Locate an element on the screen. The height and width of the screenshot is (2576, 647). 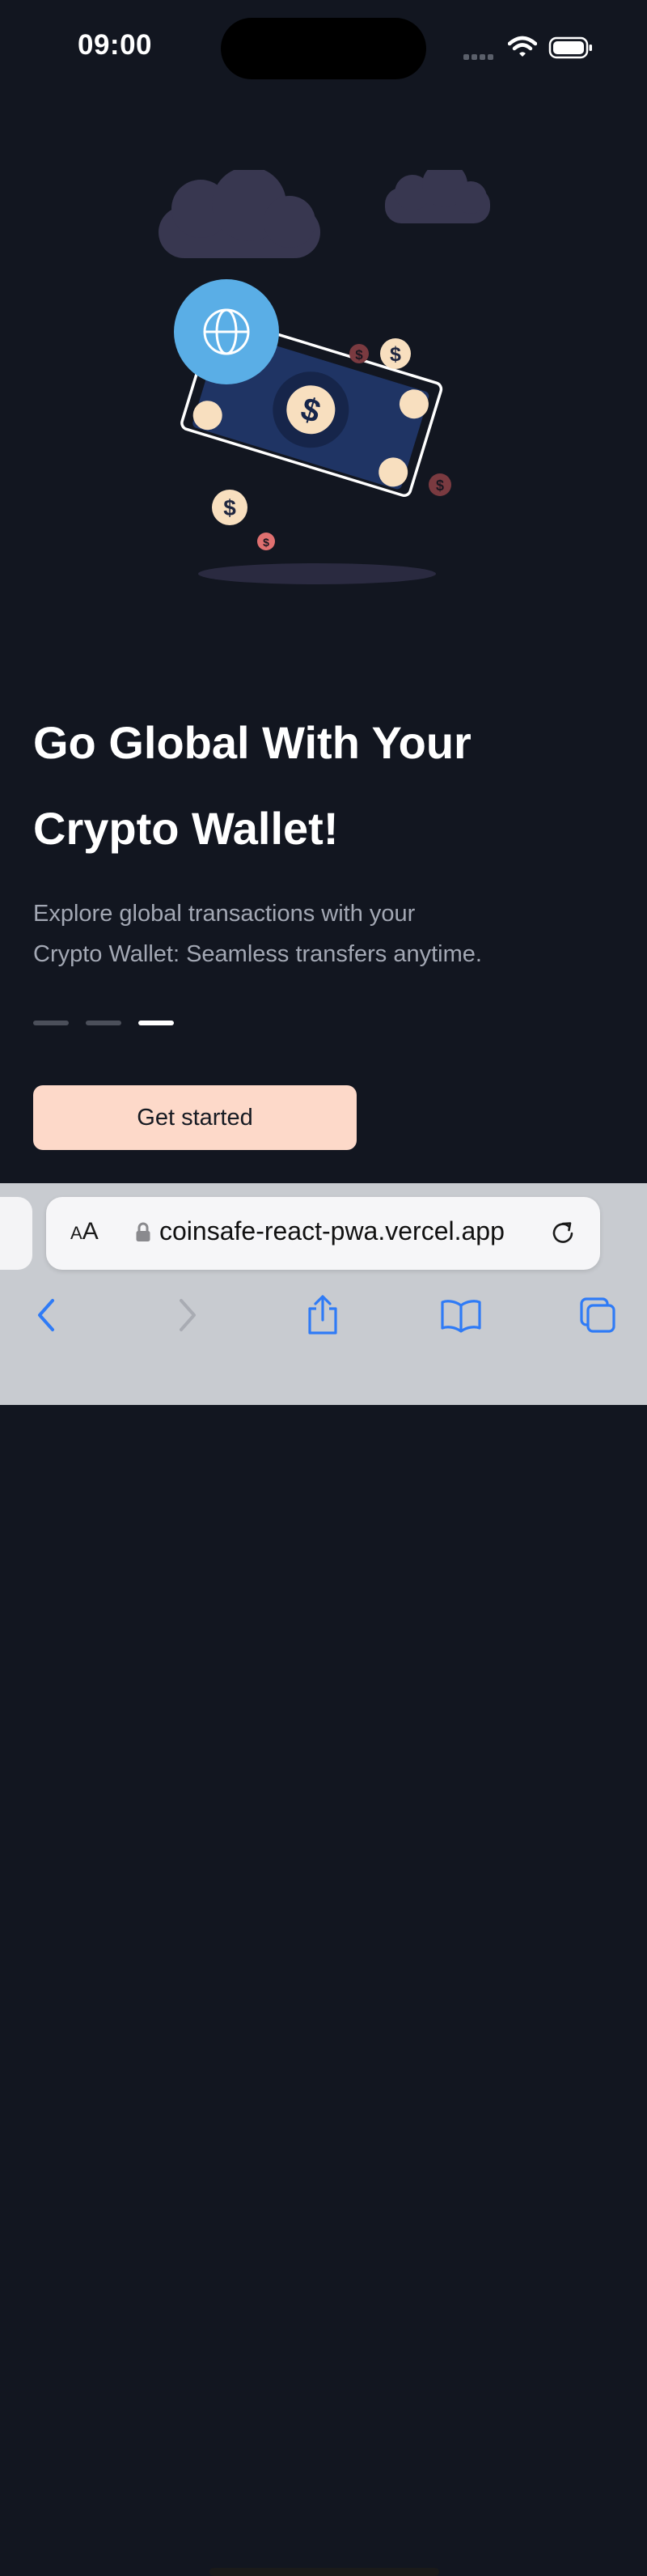
back-button is located at coordinates (47, 1315).